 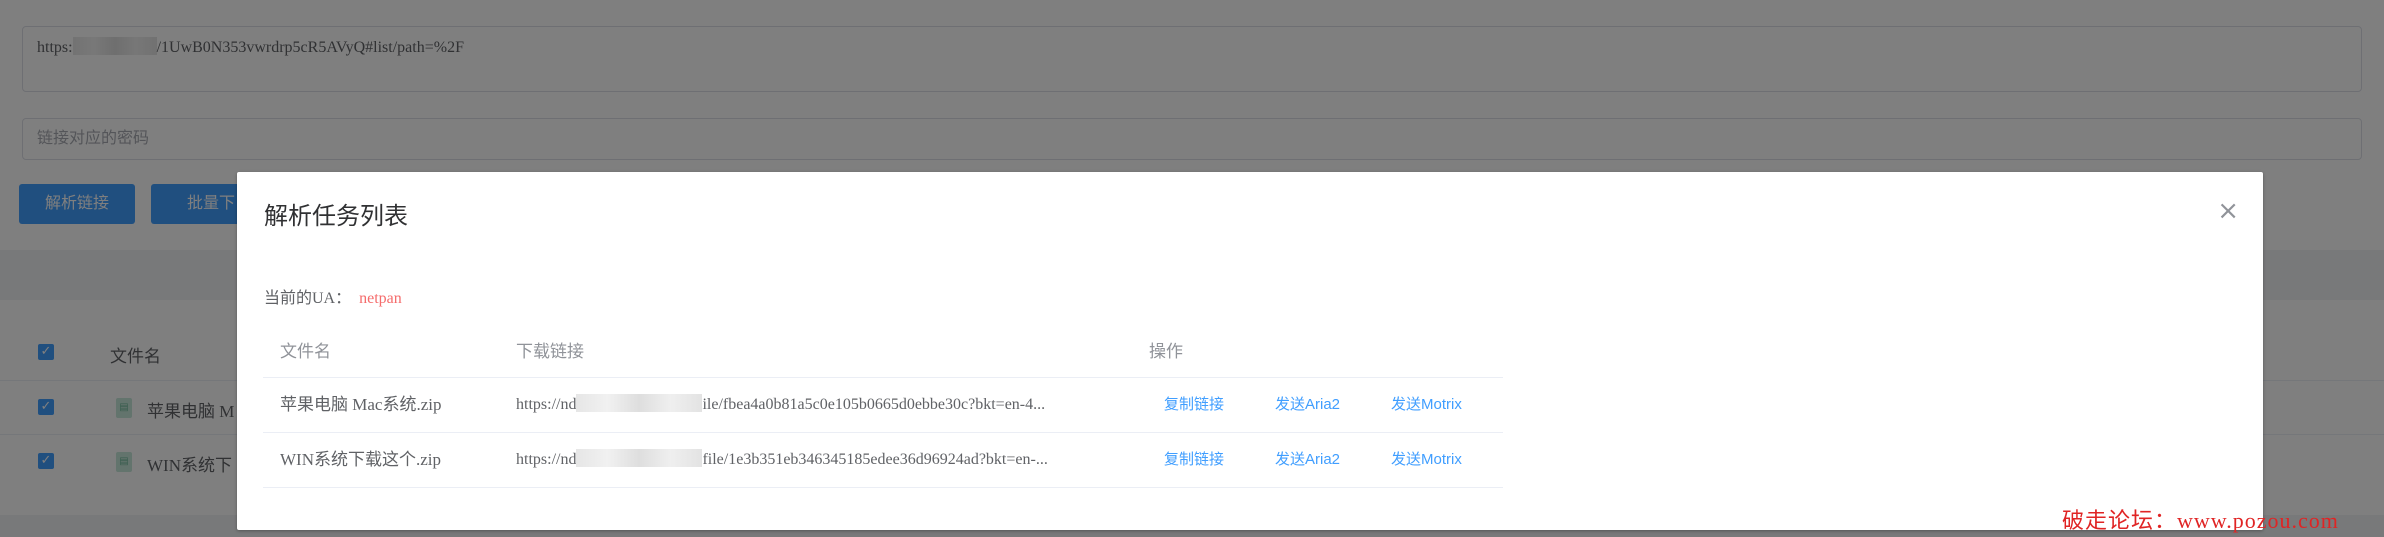 I want to click on download-link-header: 下载链接, so click(x=550, y=351).